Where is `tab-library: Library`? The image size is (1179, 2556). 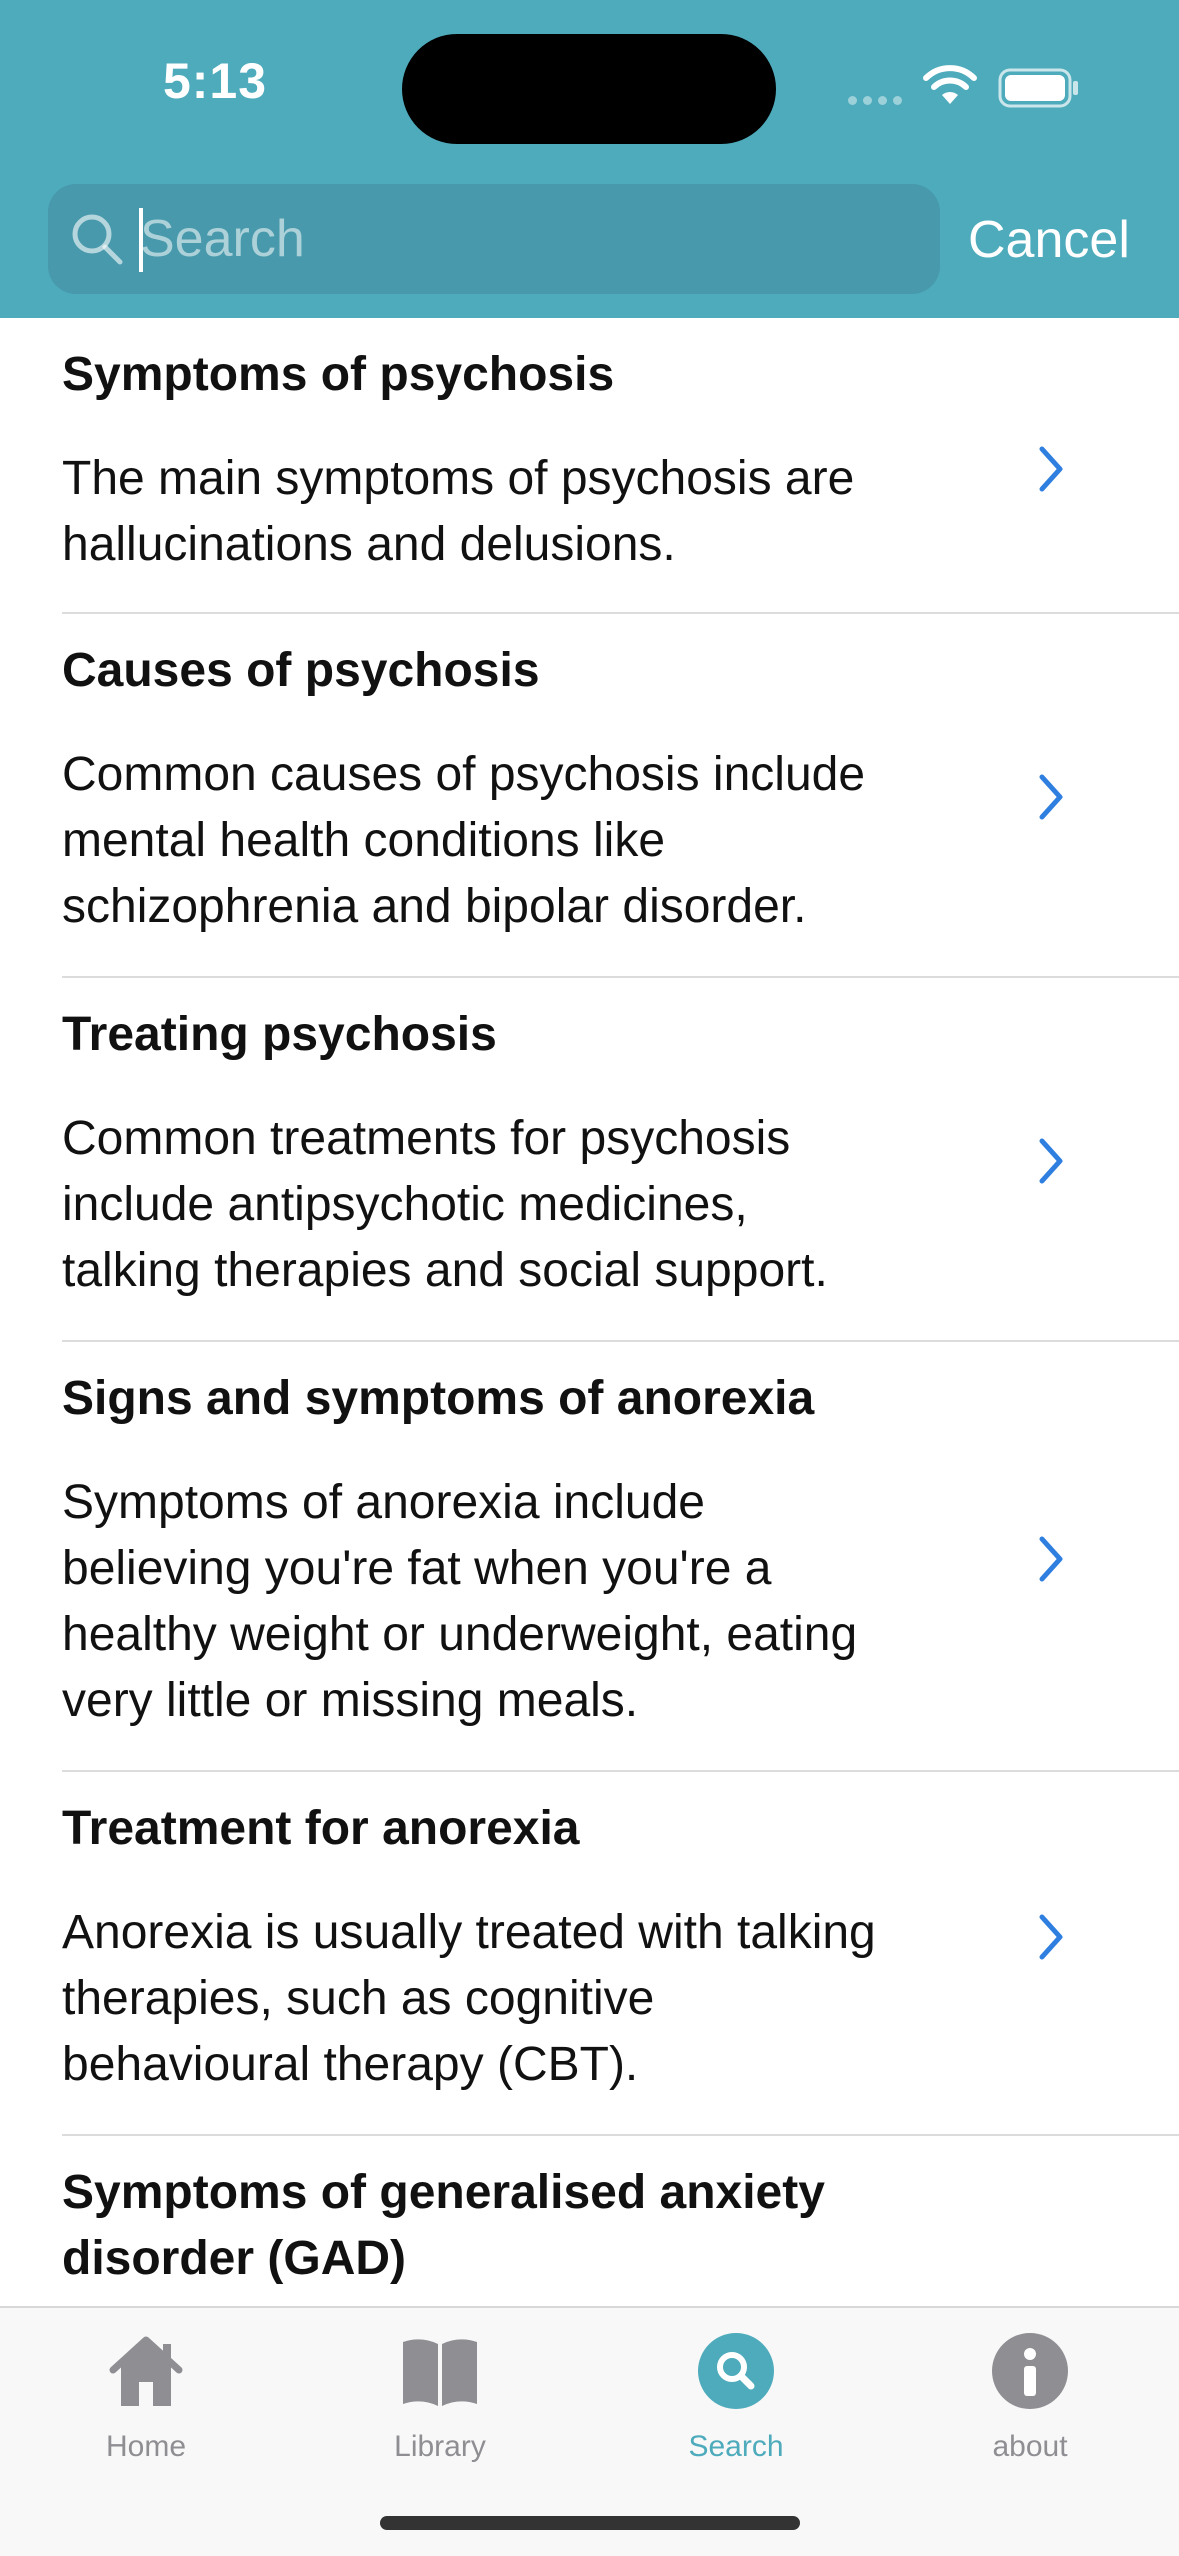 tab-library: Library is located at coordinates (440, 2403).